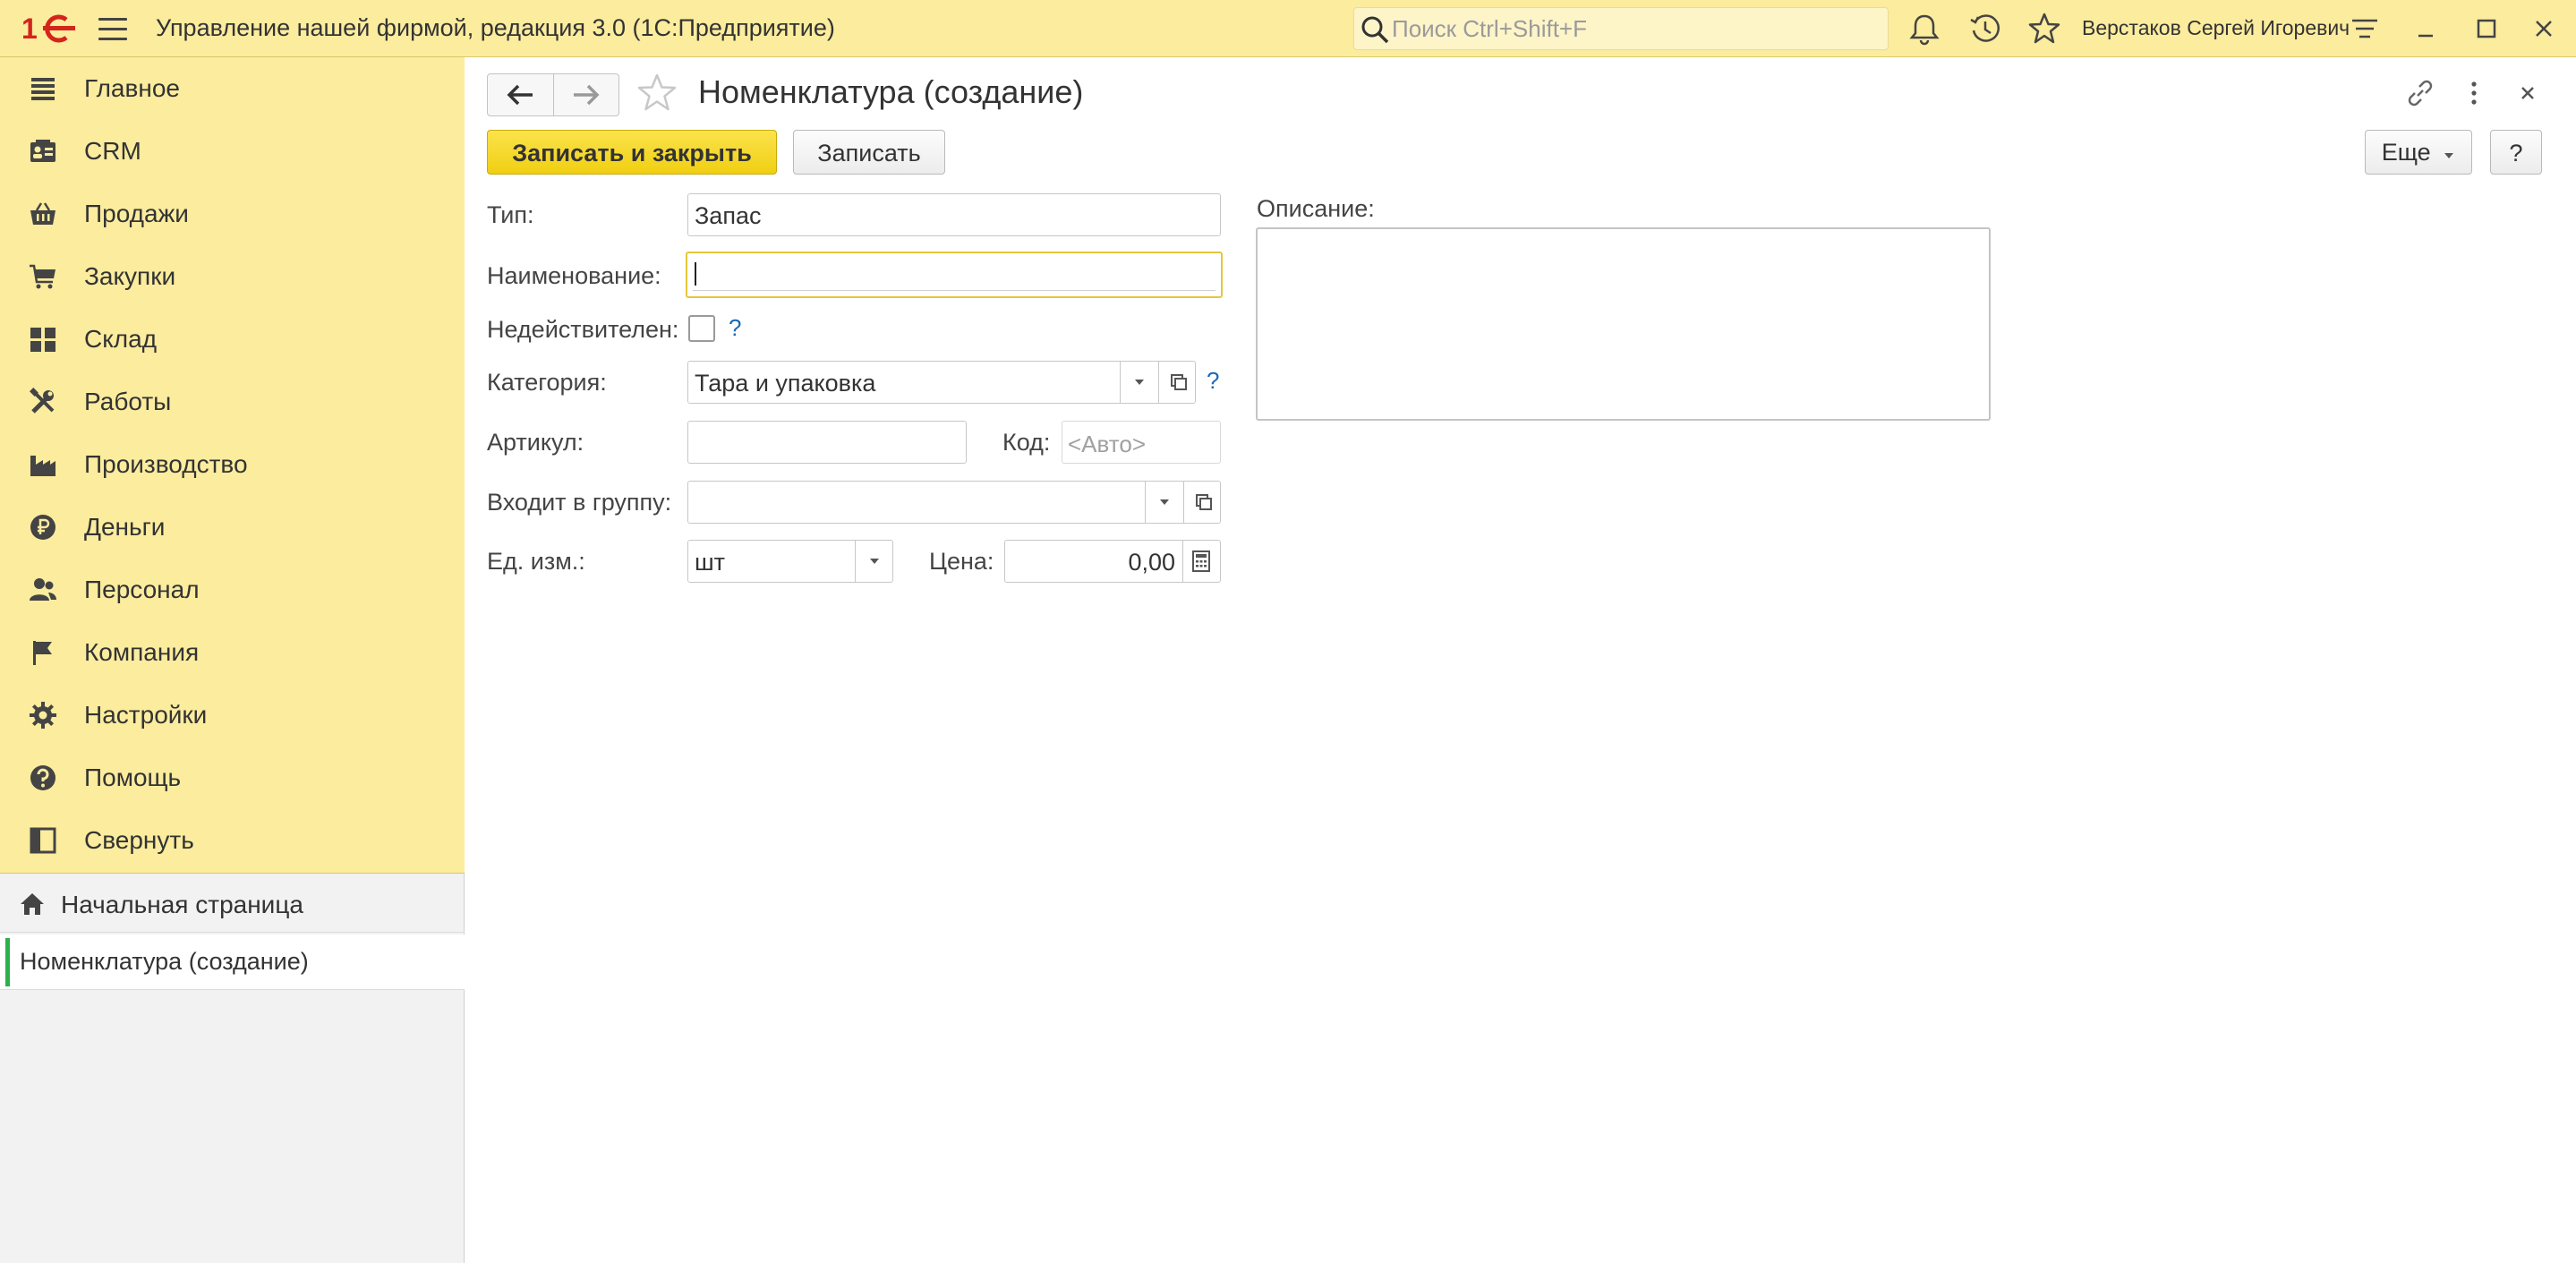  Describe the element at coordinates (166, 464) in the screenshot. I see `section-label: Производство` at that location.